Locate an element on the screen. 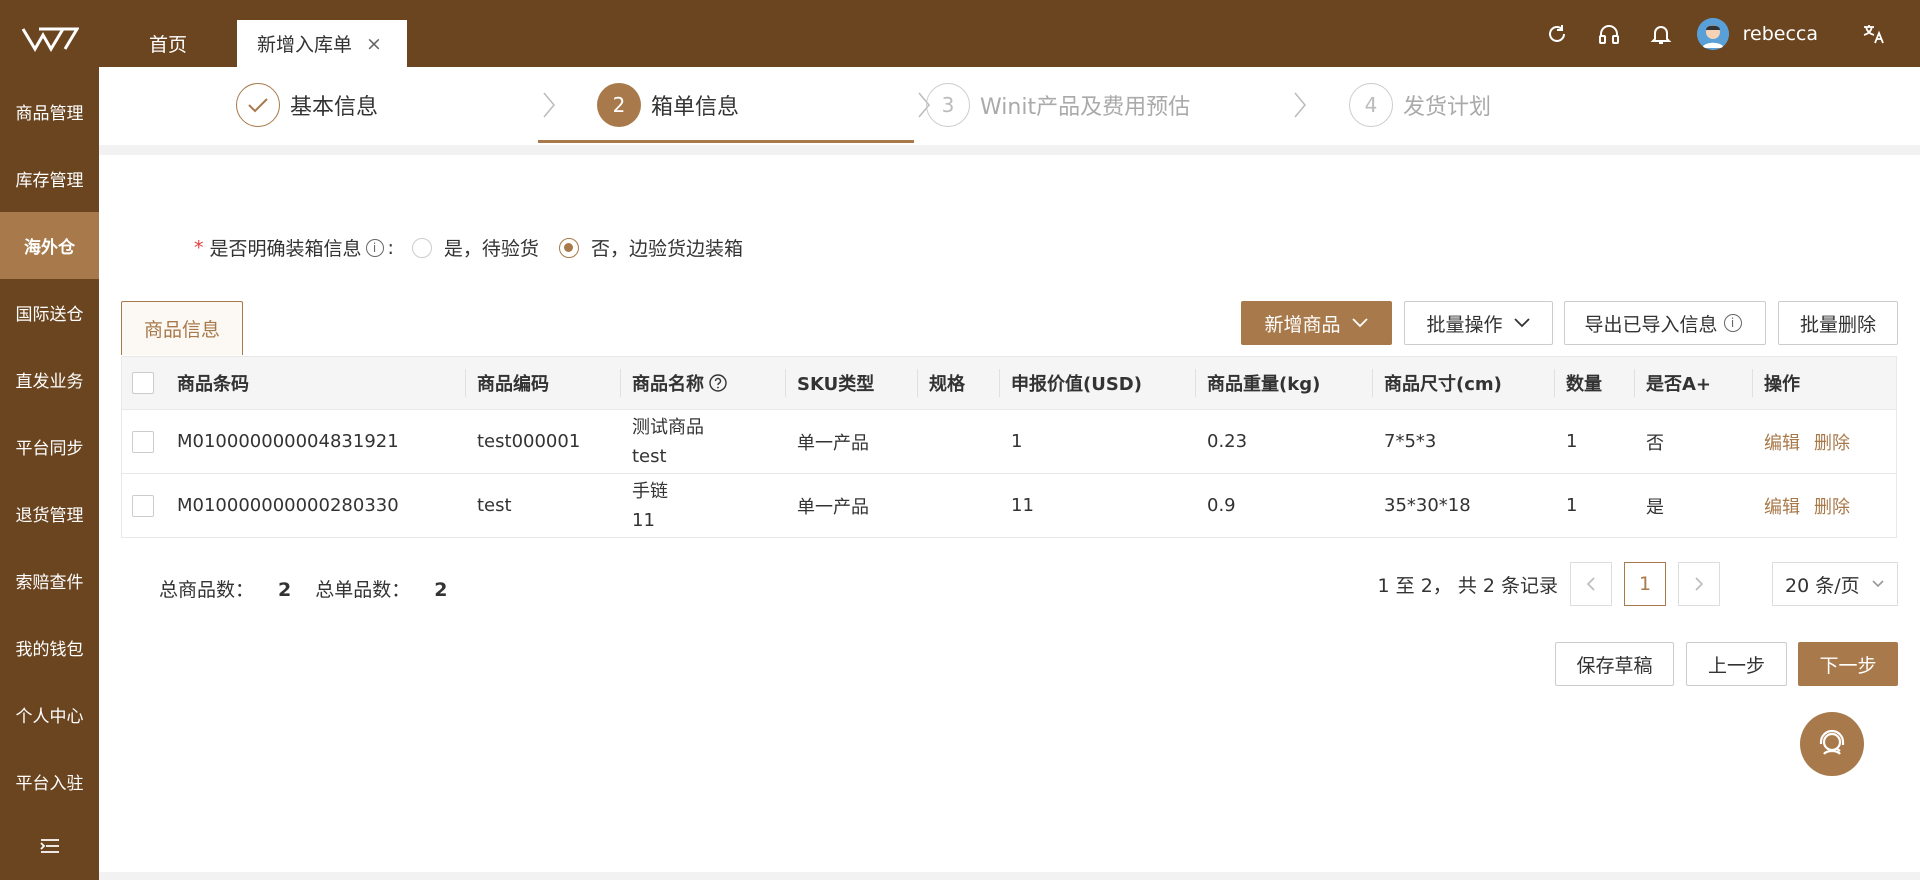  customer-service-button is located at coordinates (1832, 744).